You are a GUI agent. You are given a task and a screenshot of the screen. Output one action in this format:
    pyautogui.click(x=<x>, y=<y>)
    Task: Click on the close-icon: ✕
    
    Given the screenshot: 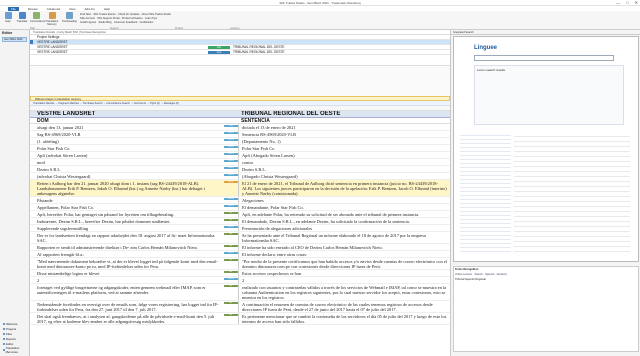 What is the action you would take?
    pyautogui.click(x=636, y=2)
    